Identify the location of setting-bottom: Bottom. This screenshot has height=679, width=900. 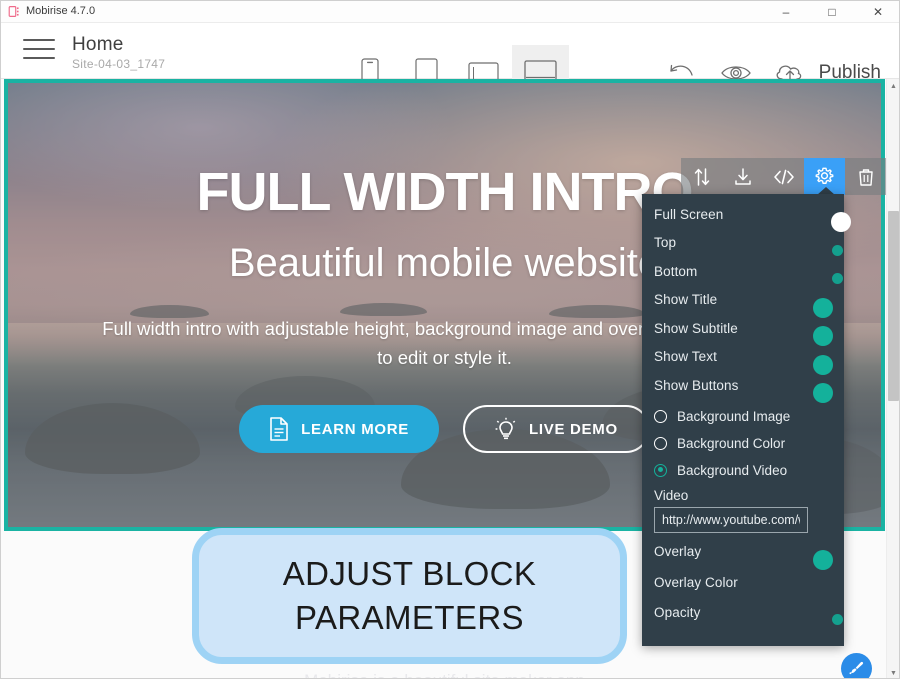
(743, 271).